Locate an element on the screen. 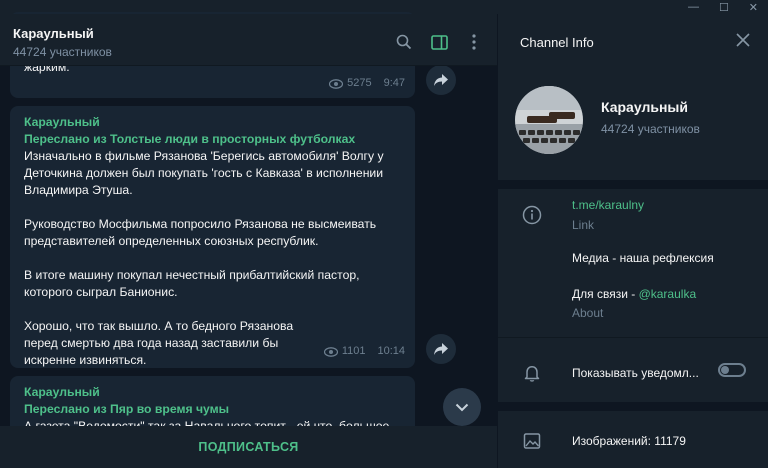 The width and height of the screenshot is (768, 468). notifications-toggle is located at coordinates (732, 370).